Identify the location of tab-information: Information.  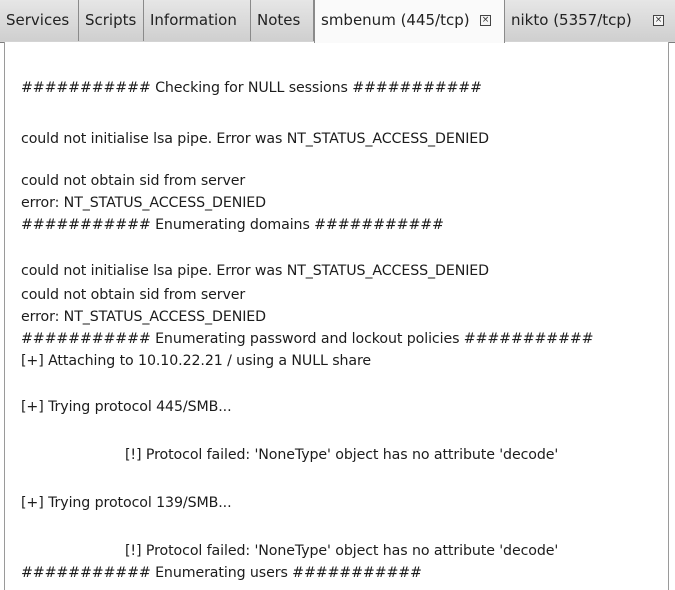
(197, 20).